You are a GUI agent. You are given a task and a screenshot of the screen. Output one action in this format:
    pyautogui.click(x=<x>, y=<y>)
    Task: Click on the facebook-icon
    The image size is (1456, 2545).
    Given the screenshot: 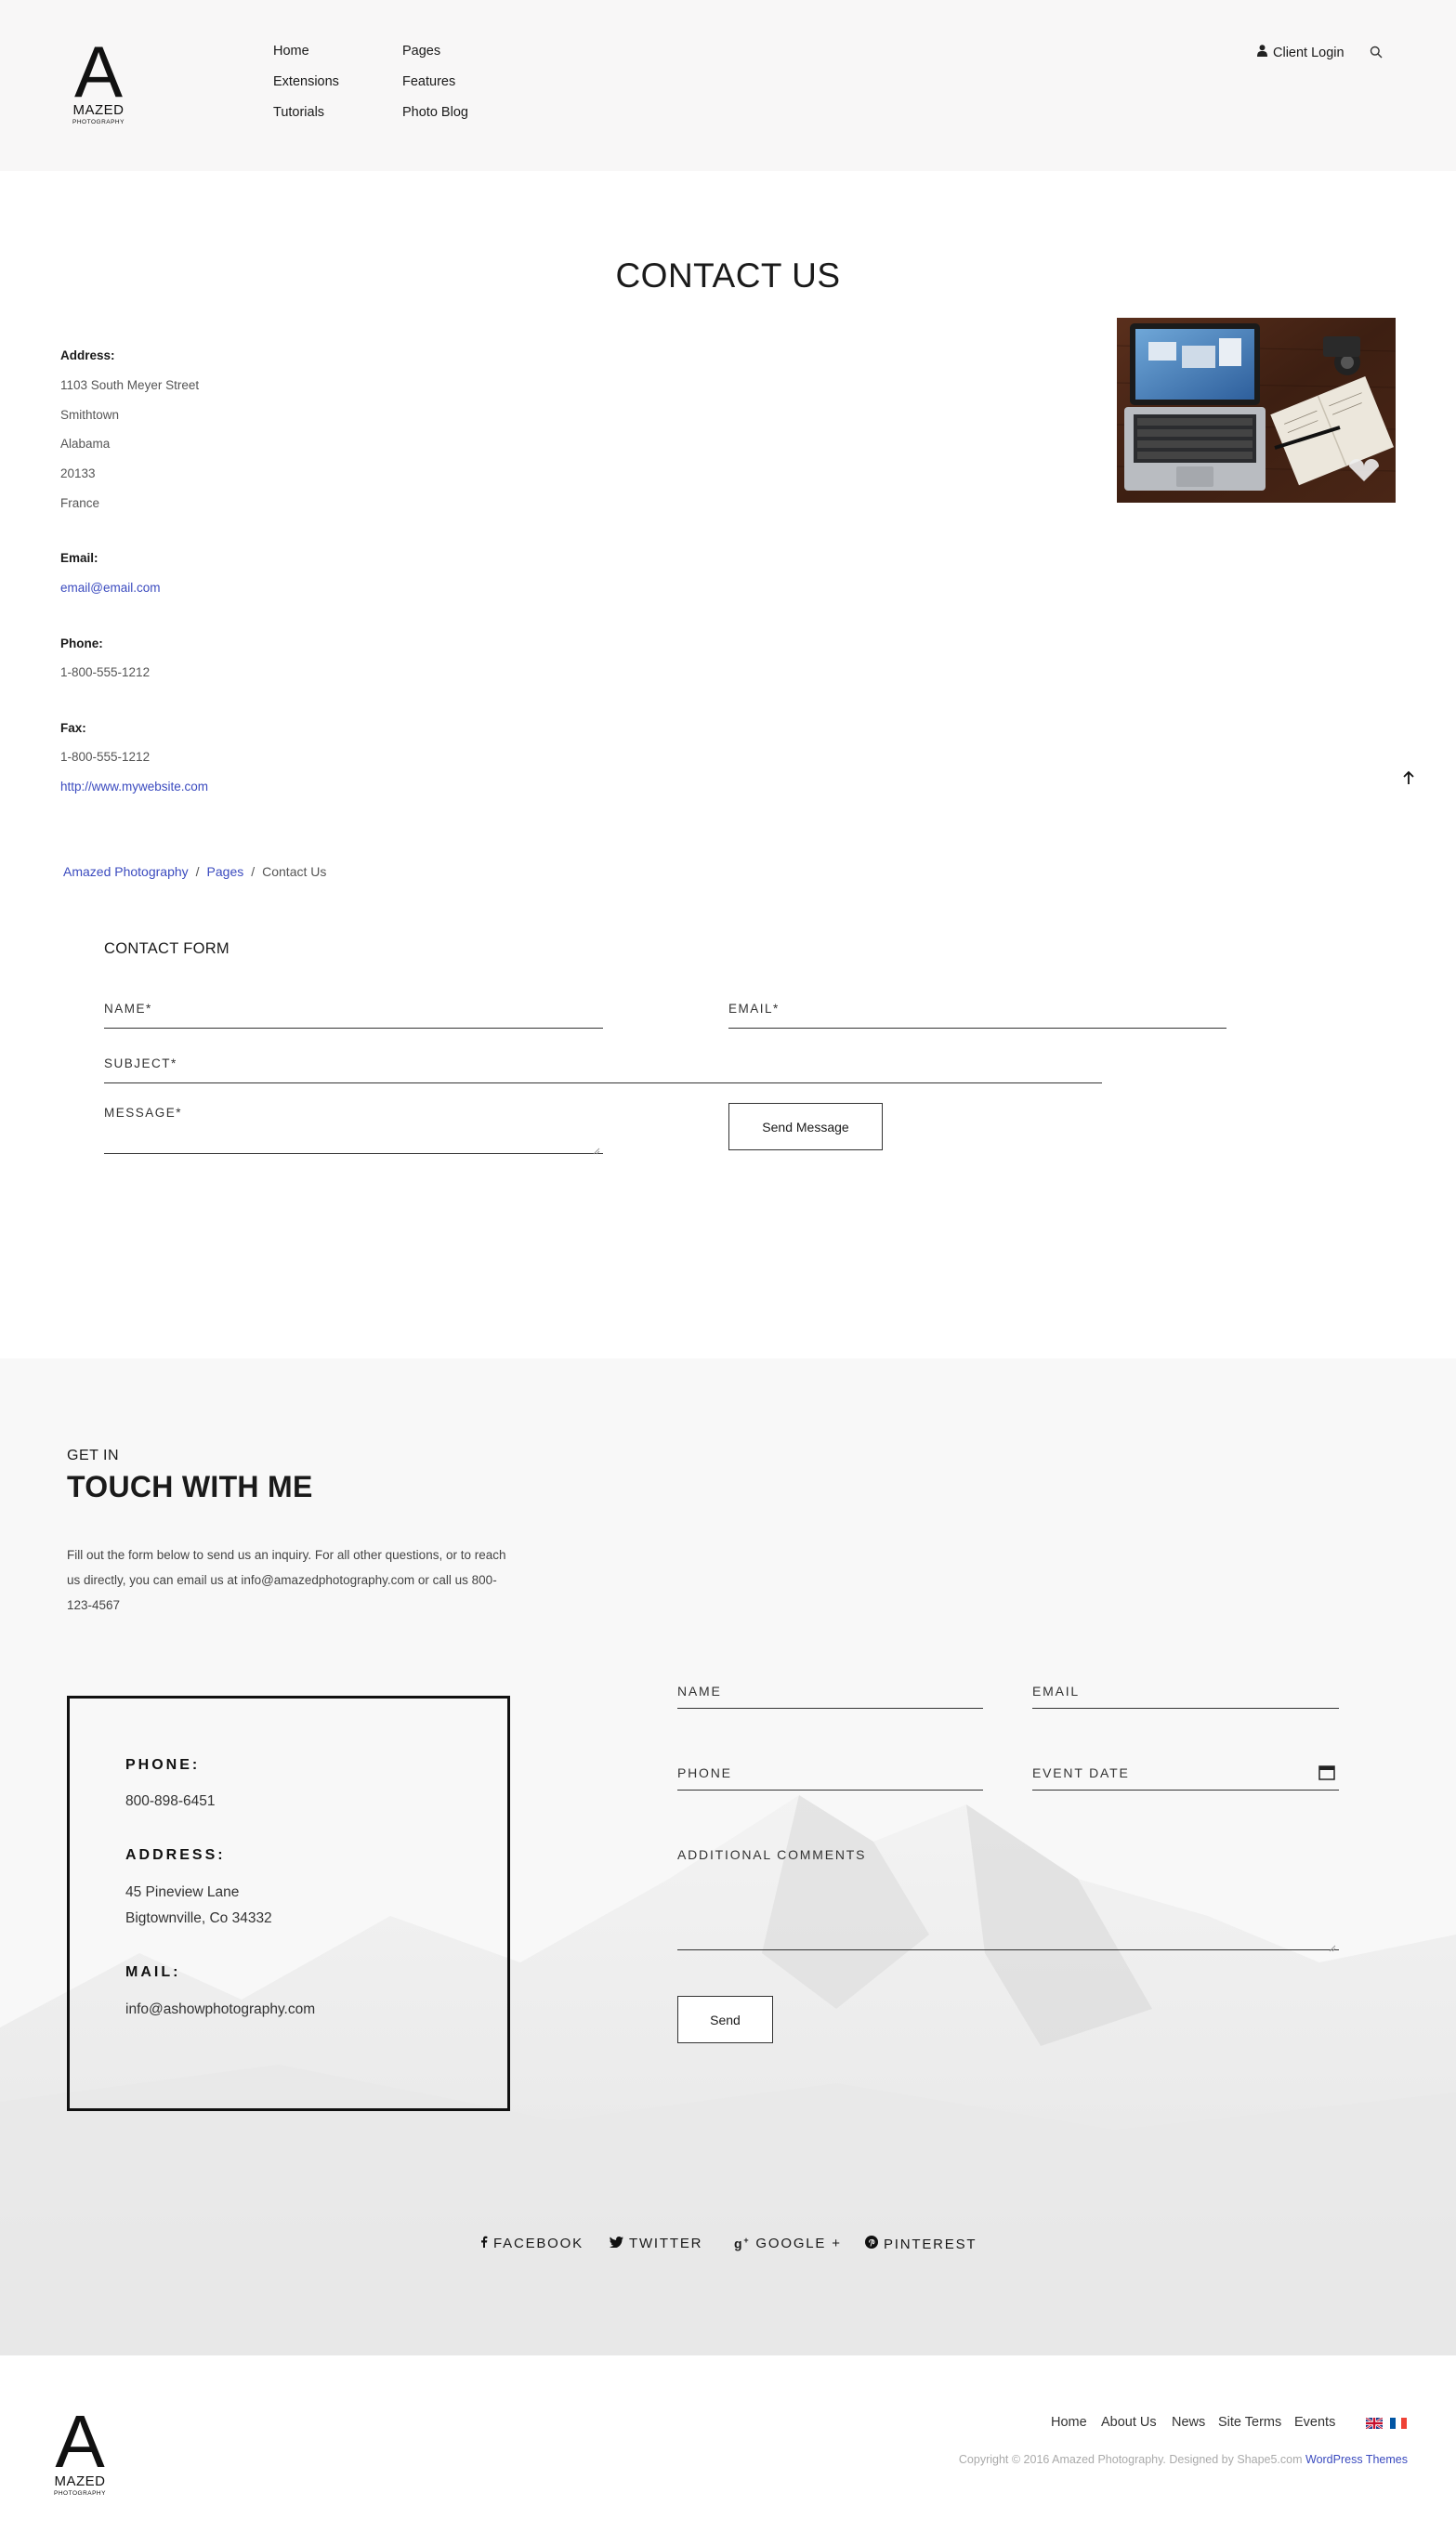 What is the action you would take?
    pyautogui.click(x=484, y=2243)
    